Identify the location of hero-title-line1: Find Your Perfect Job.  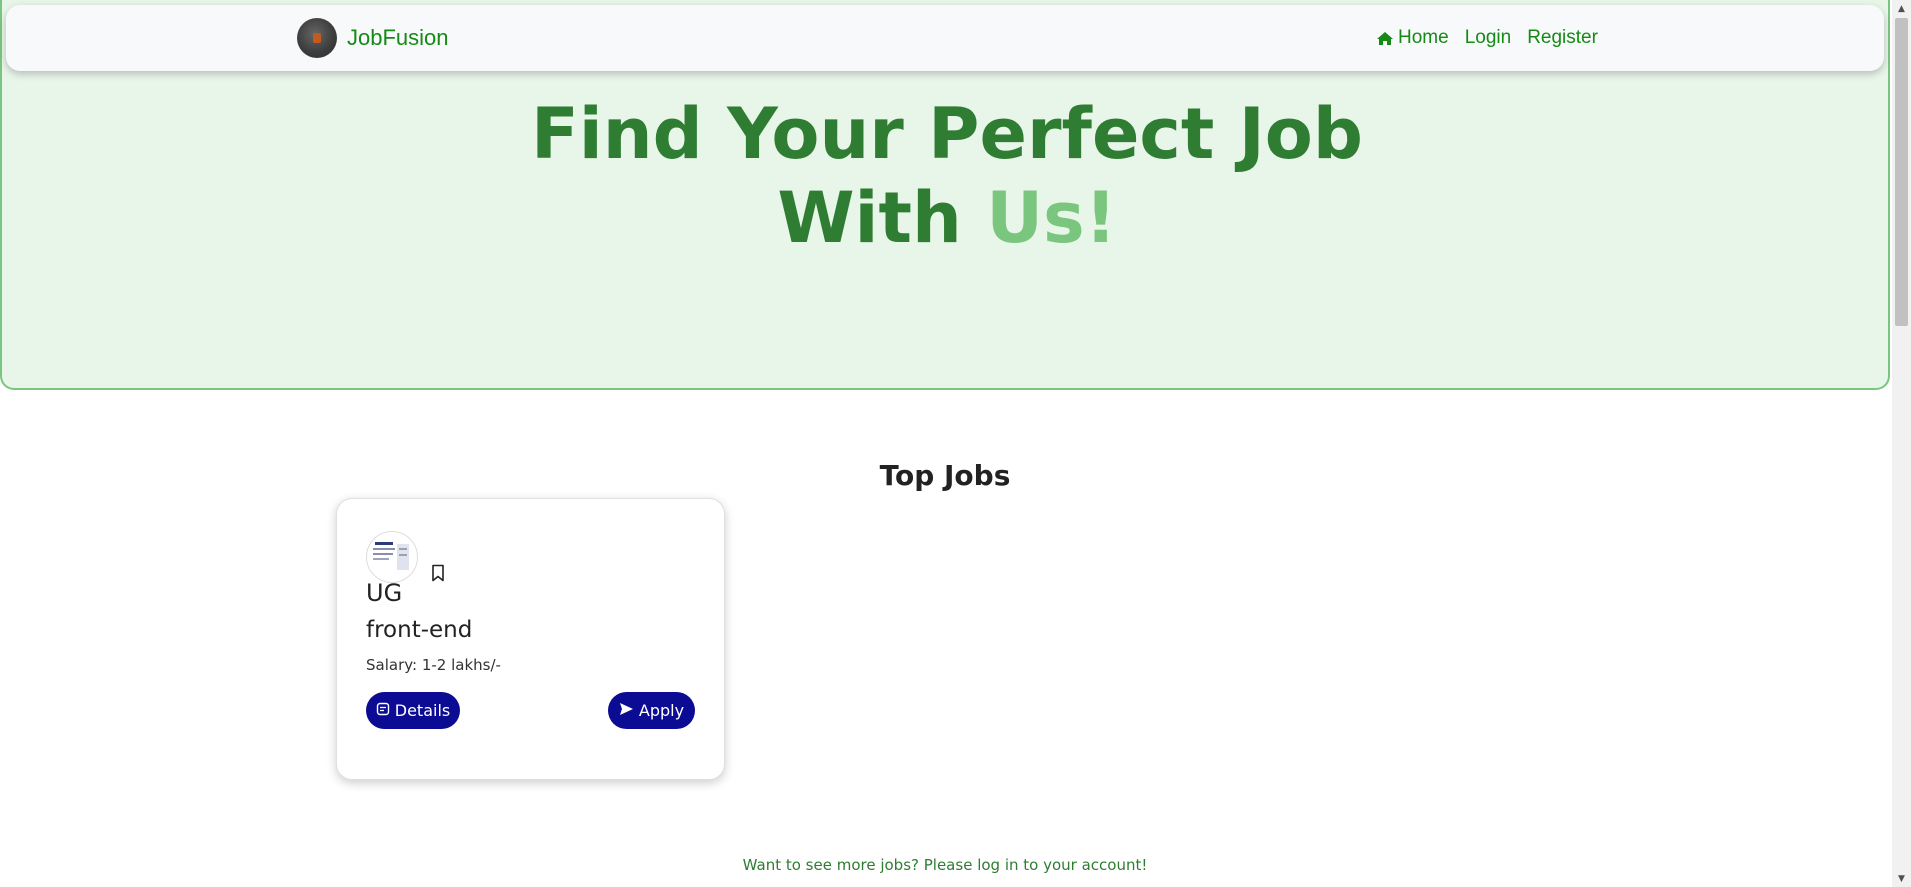
(946, 134).